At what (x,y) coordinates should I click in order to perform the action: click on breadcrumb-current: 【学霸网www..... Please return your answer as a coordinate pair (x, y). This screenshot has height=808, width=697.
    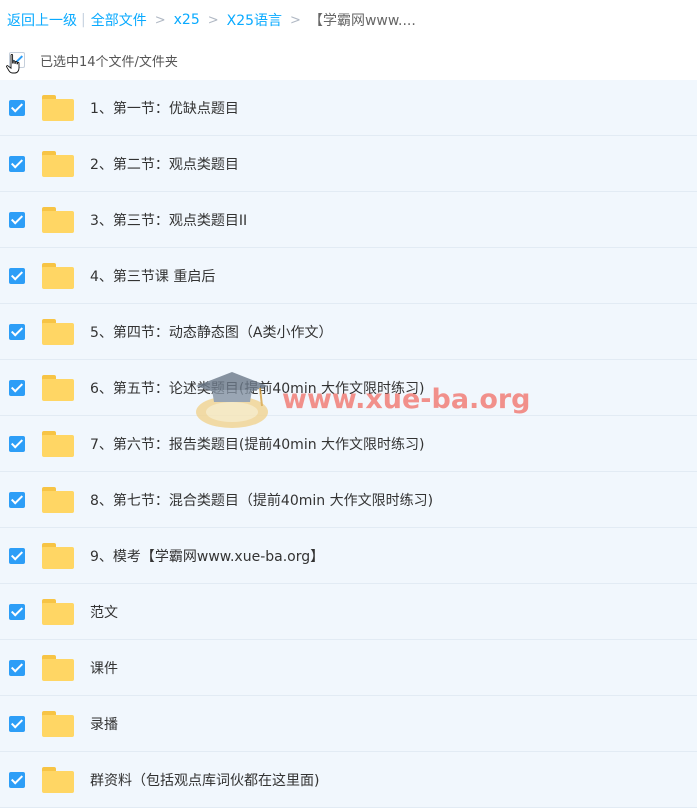
    Looking at the image, I should click on (362, 21).